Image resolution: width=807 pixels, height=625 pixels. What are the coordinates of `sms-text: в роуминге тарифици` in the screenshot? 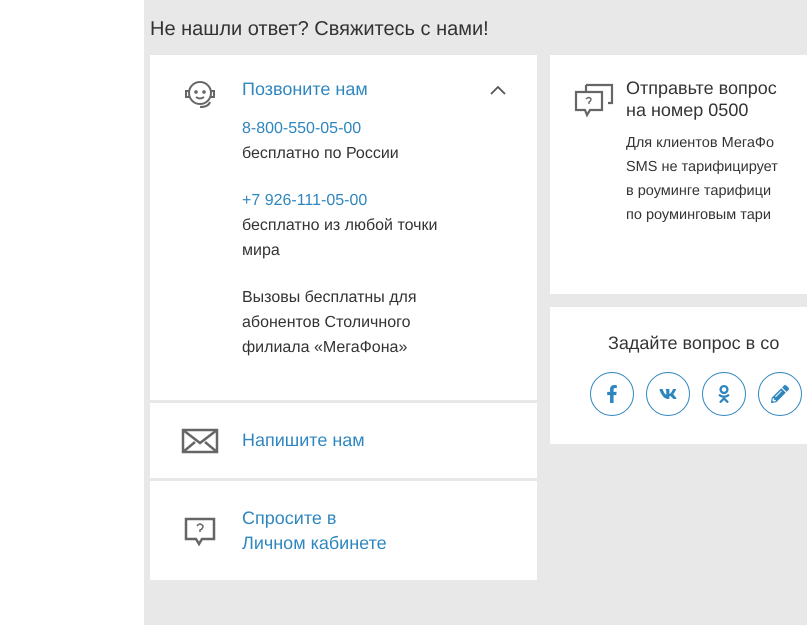 It's located at (699, 191).